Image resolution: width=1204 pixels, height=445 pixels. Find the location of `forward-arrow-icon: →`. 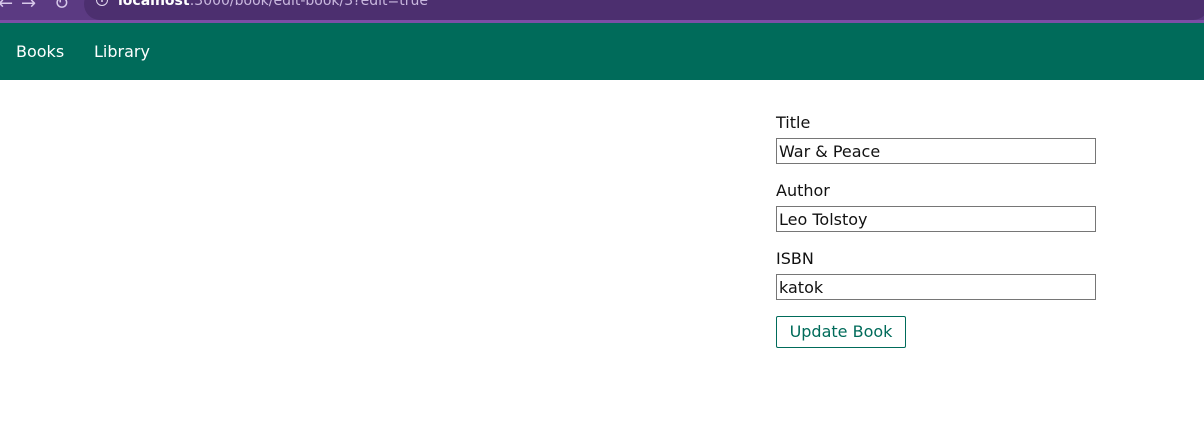

forward-arrow-icon: → is located at coordinates (28, 7).